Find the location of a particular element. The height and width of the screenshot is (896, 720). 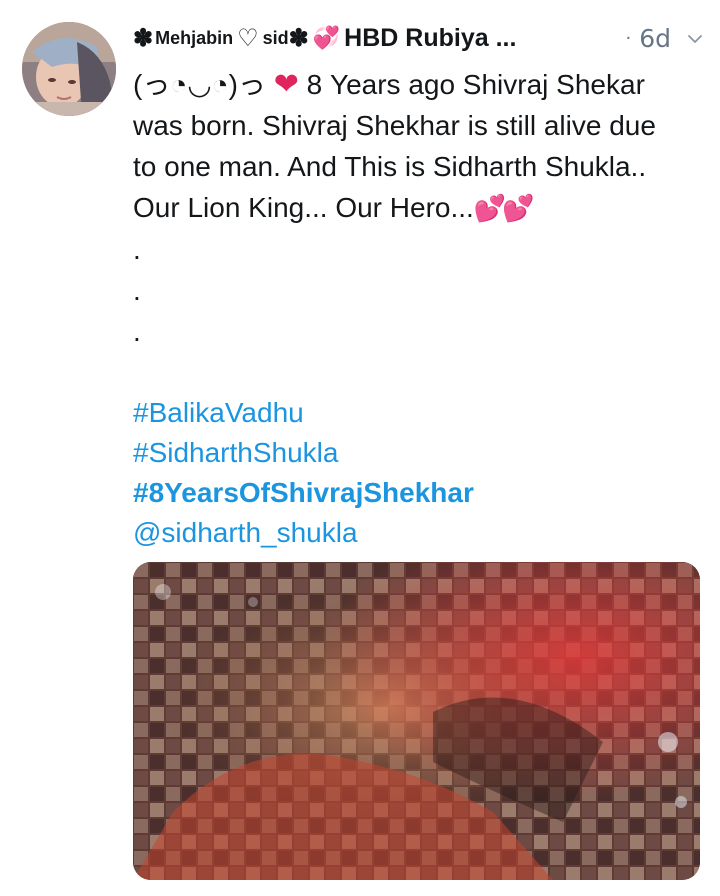

tweet-text-line: Our Lion King... Our Hero...💕💕 is located at coordinates (418, 208).